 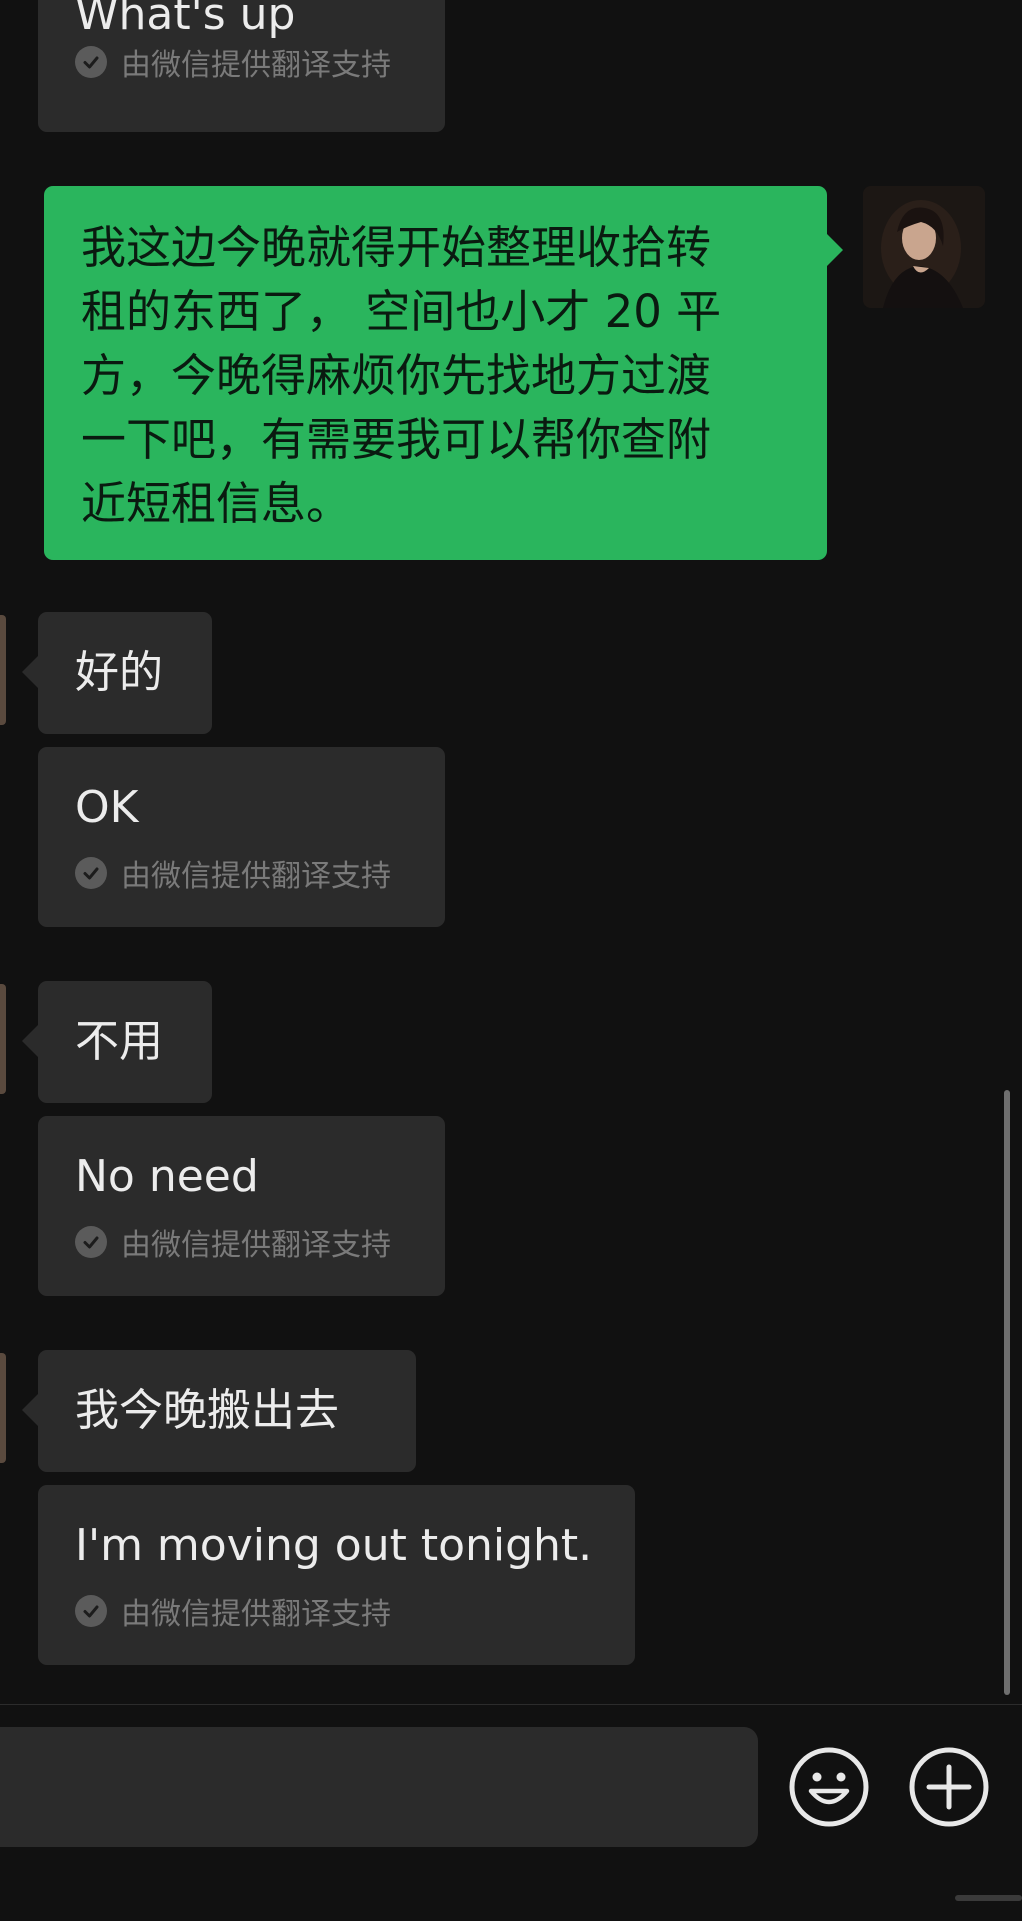 I want to click on scrollbar, so click(x=1007, y=1392).